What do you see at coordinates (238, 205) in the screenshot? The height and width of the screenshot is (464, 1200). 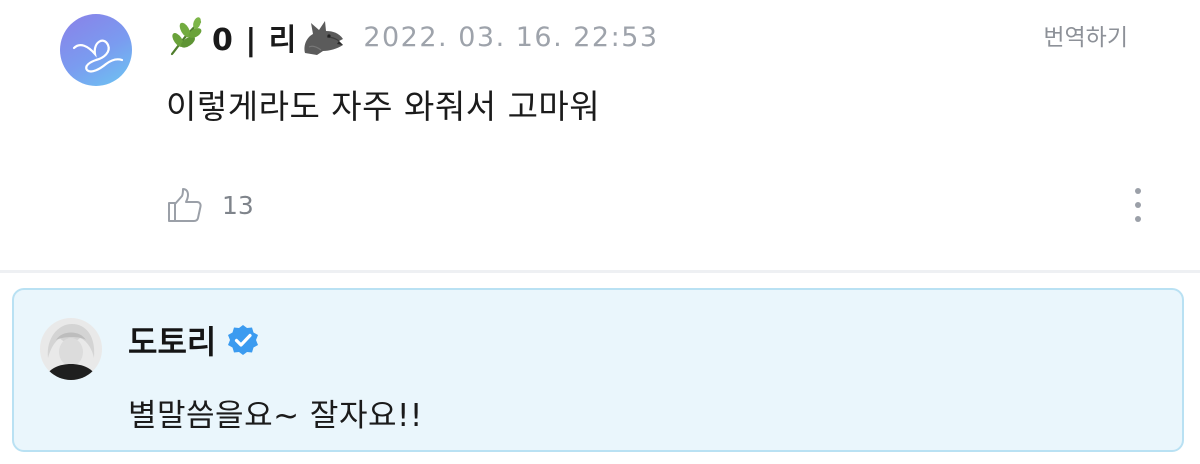 I see `like-count: 13` at bounding box center [238, 205].